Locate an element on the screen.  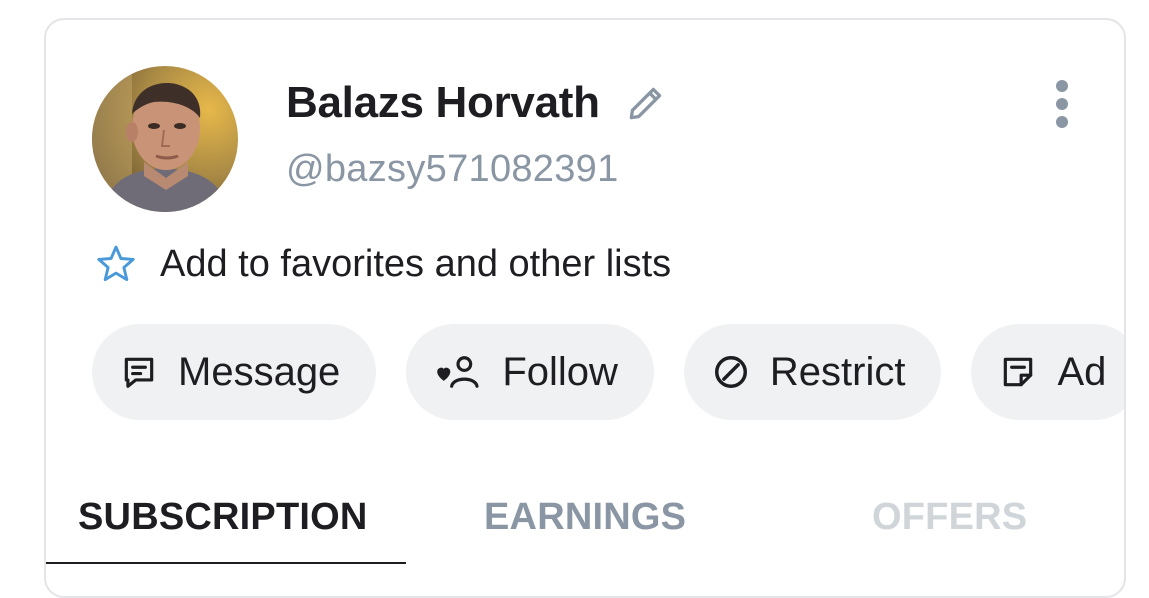
restrict-icon is located at coordinates (731, 372).